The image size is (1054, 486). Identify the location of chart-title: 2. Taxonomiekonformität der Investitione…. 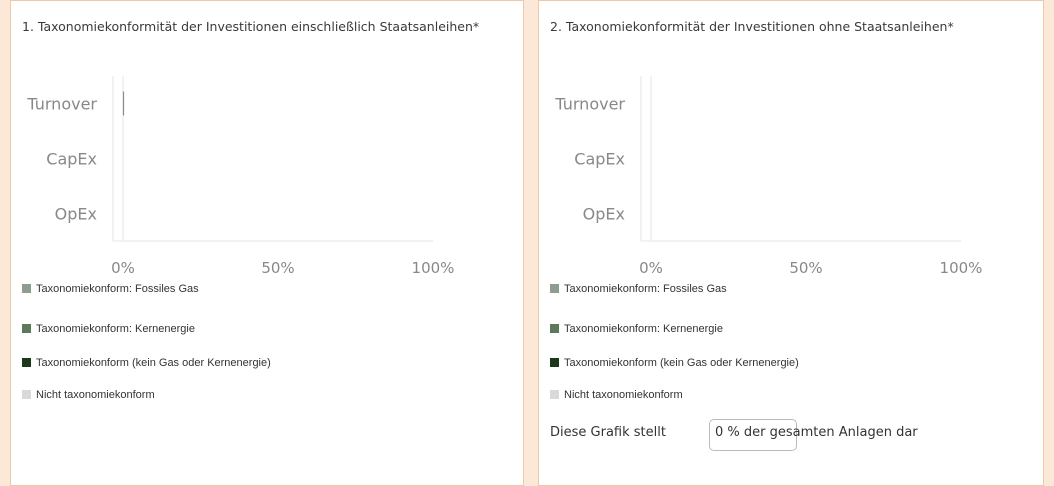
(752, 26).